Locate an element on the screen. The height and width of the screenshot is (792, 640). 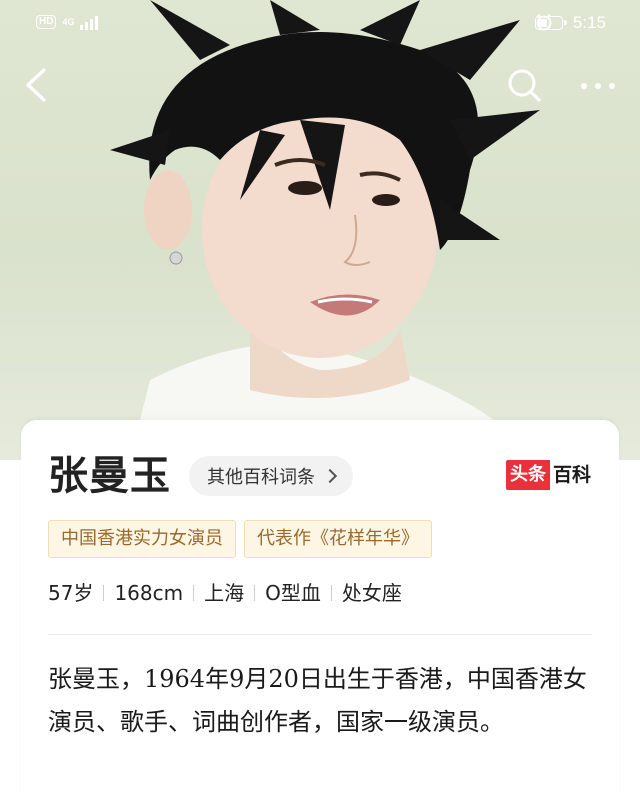
fact-zodiac: 处女座 is located at coordinates (371, 593).